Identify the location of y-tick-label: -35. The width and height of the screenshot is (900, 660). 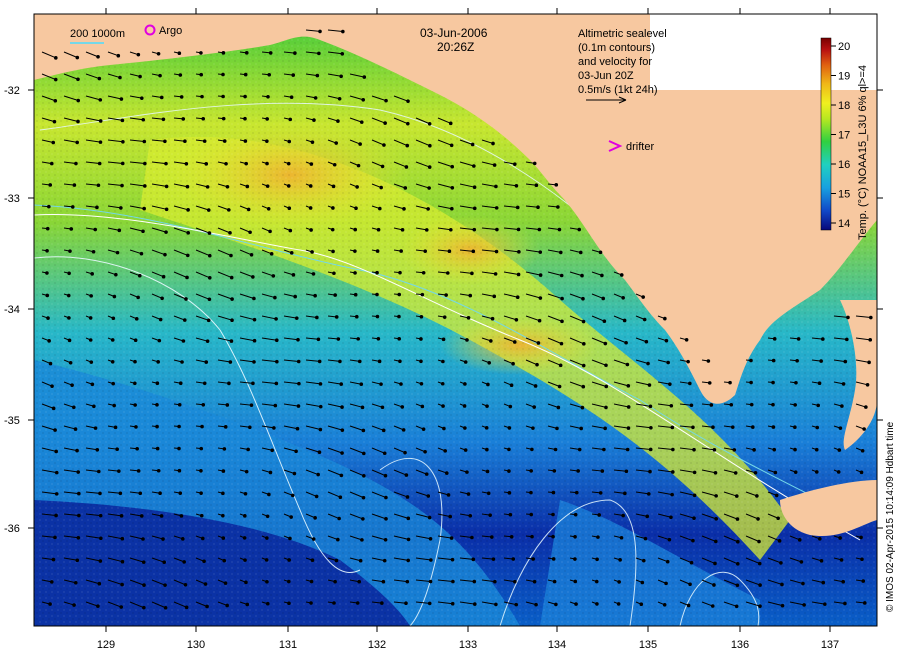
(12, 421).